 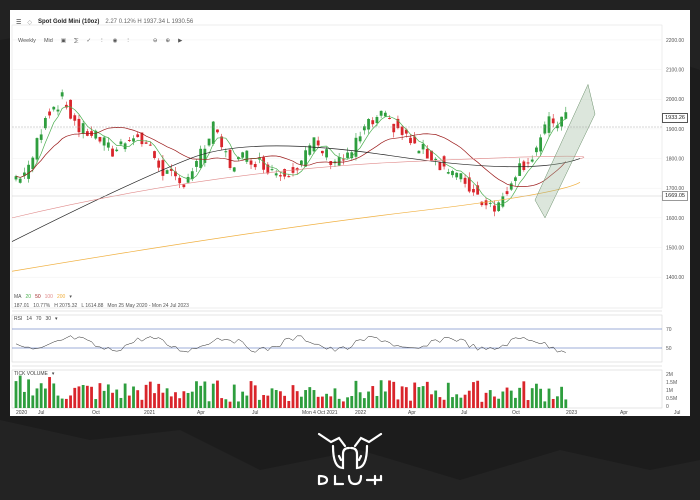 I want to click on ma20-label: 20, so click(x=29, y=297).